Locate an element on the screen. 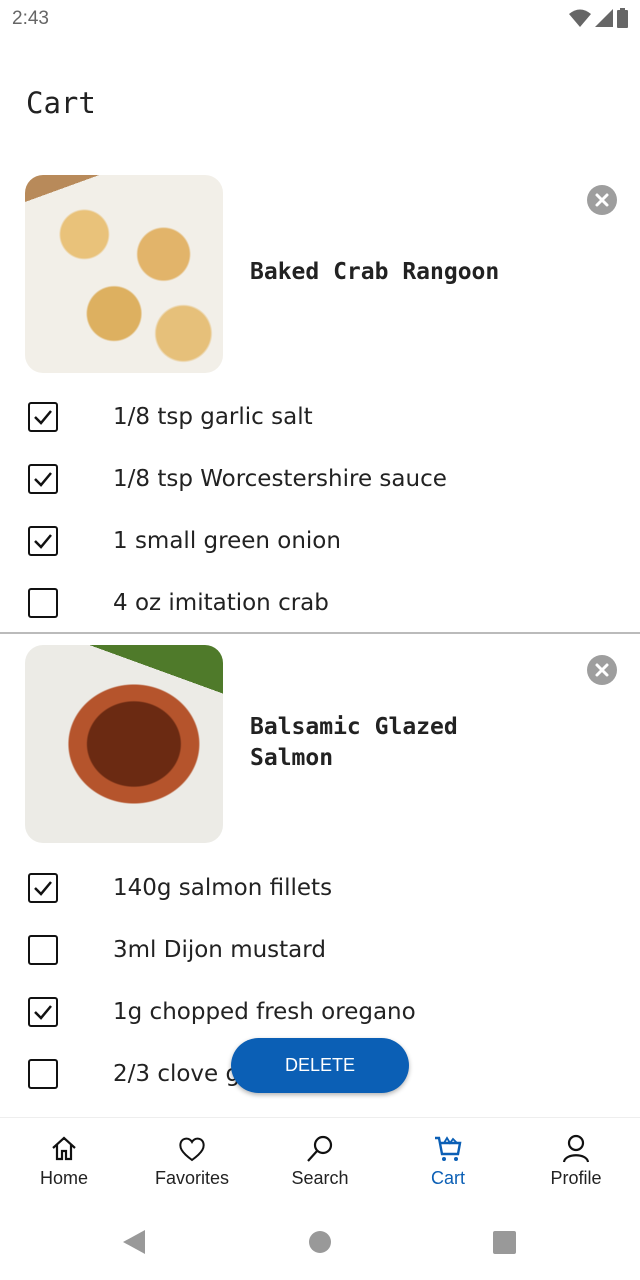 The height and width of the screenshot is (1280, 640). battery-icon is located at coordinates (622, 18).